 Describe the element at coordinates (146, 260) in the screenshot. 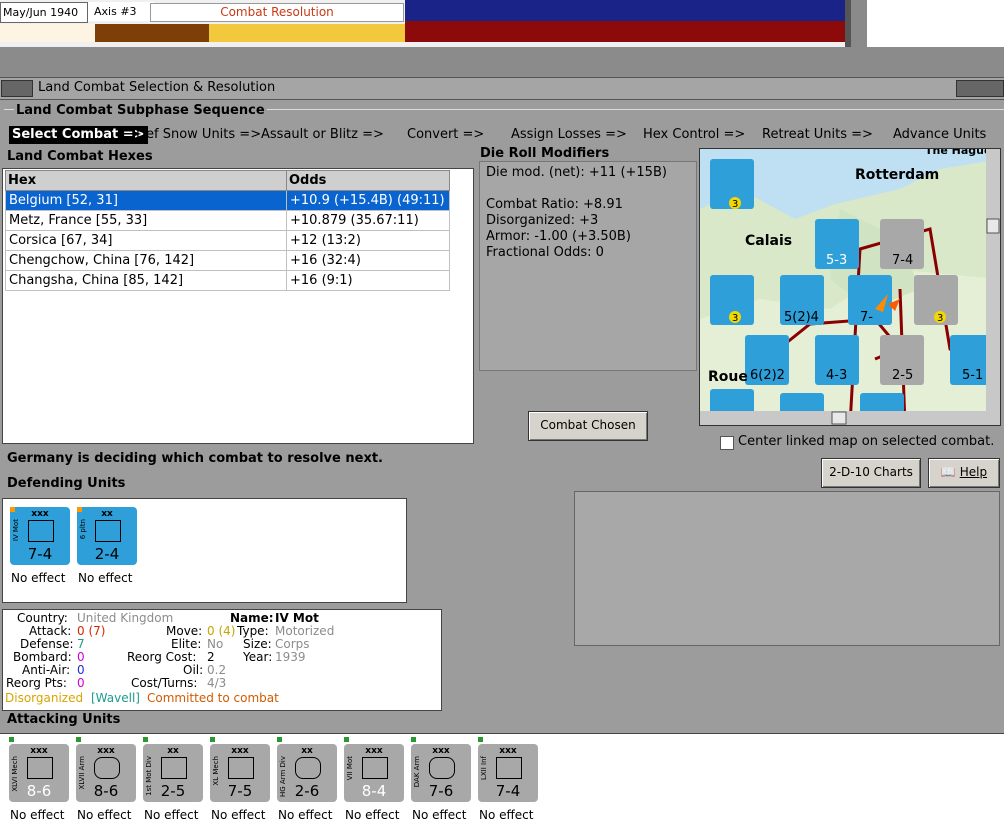

I see `hex-cell: Chengchow, China [76, 142]` at that location.